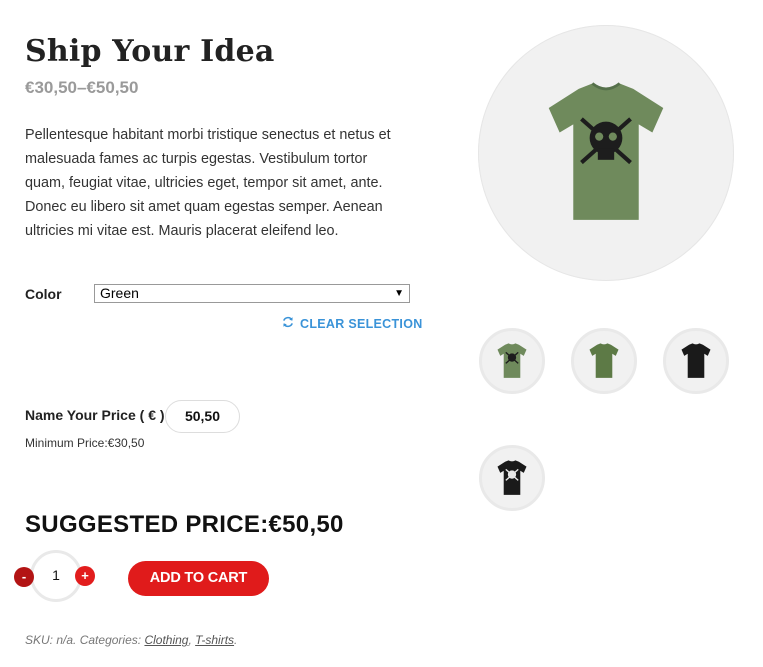  Describe the element at coordinates (95, 415) in the screenshot. I see `name-your-price-label: Name Your Price ( € )` at that location.